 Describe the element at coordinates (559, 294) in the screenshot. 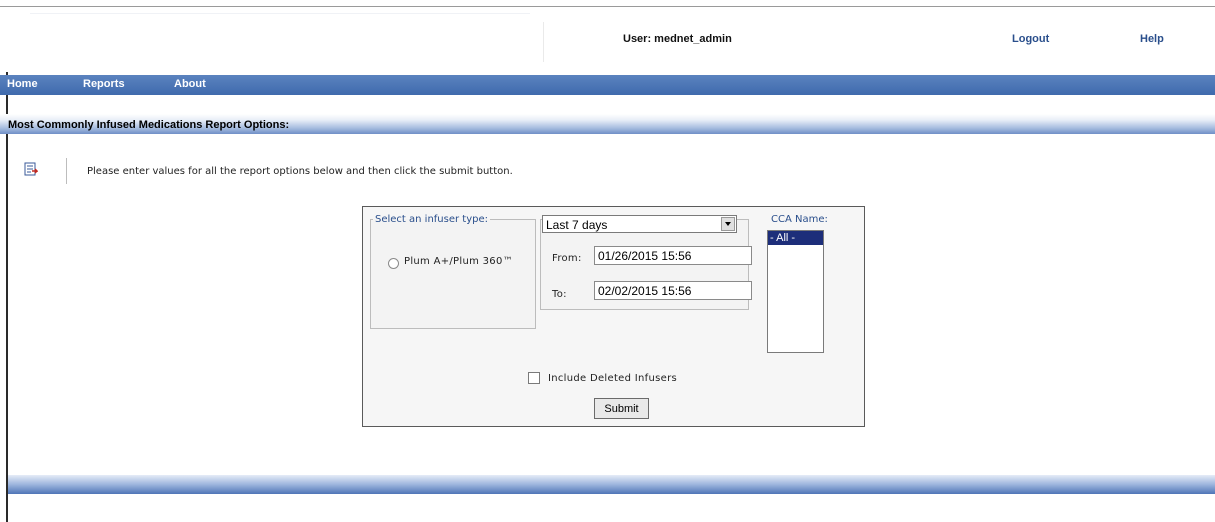

I see `to-label: To:` at that location.